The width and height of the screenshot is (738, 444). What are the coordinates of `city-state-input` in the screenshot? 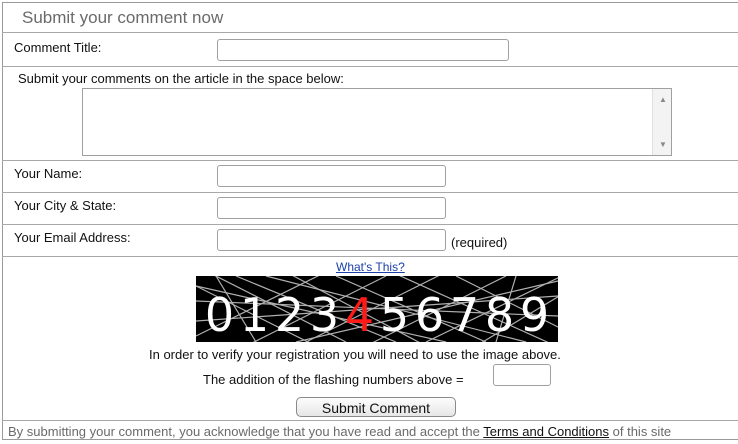 It's located at (331, 208).